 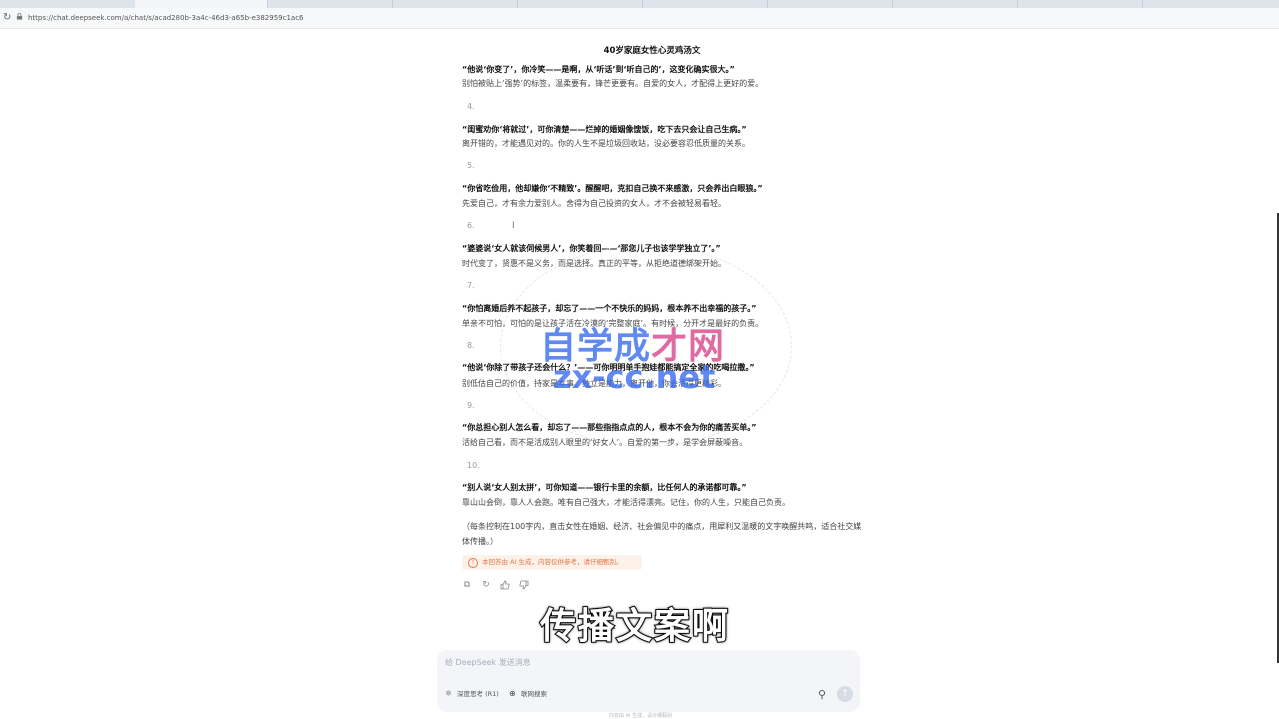 What do you see at coordinates (471, 106) in the screenshot?
I see `list-number: 4.` at bounding box center [471, 106].